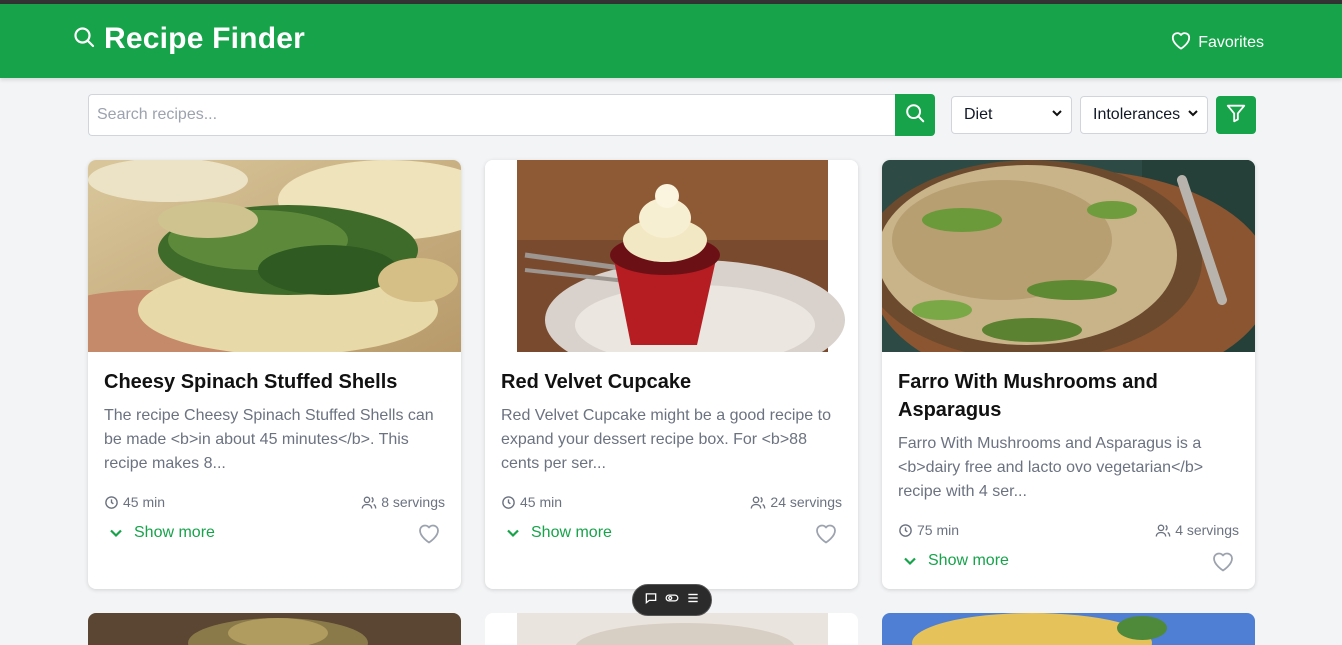 This screenshot has height=645, width=1342. I want to click on search-input, so click(492, 115).